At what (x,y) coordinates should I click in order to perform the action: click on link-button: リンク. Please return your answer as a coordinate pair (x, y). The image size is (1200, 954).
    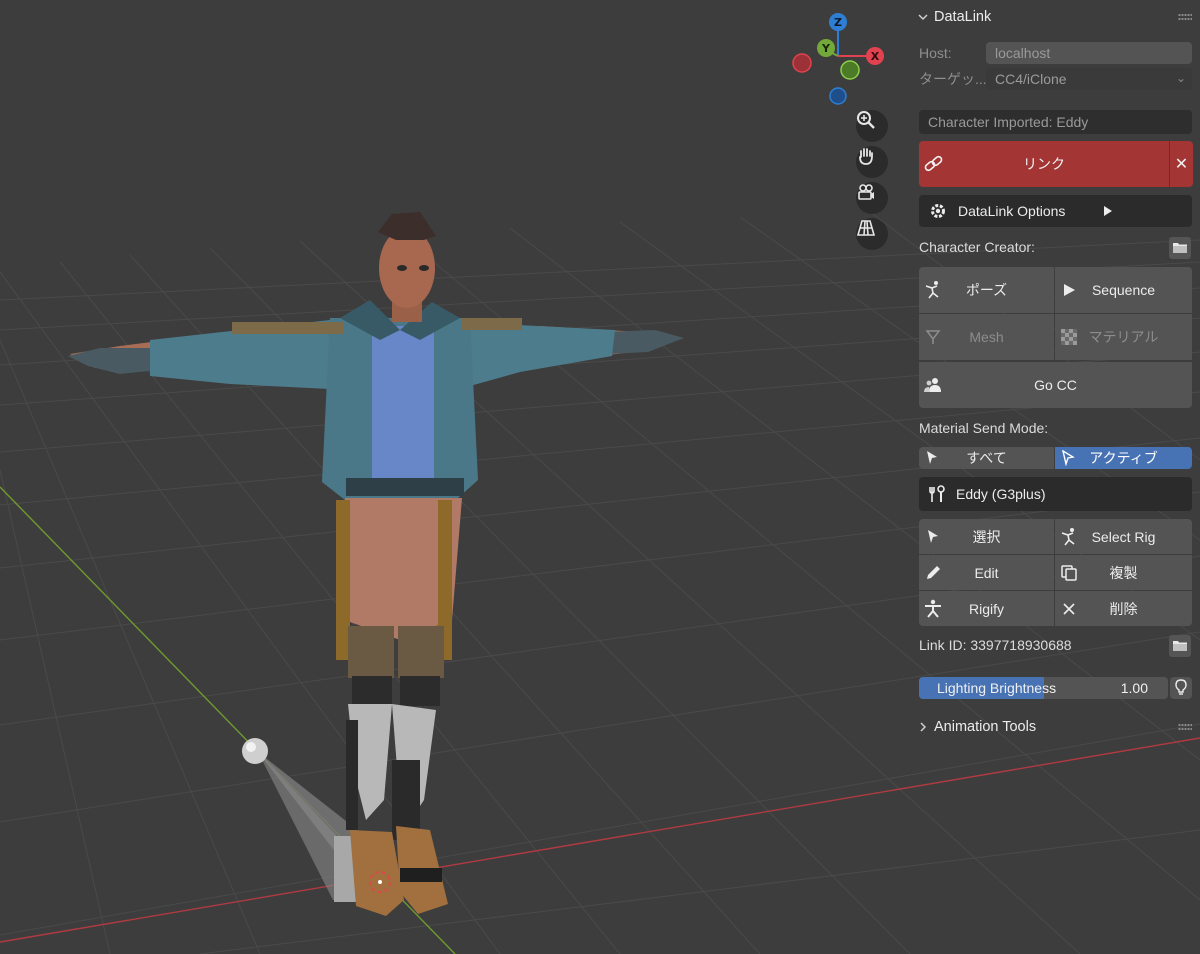
    Looking at the image, I should click on (1044, 164).